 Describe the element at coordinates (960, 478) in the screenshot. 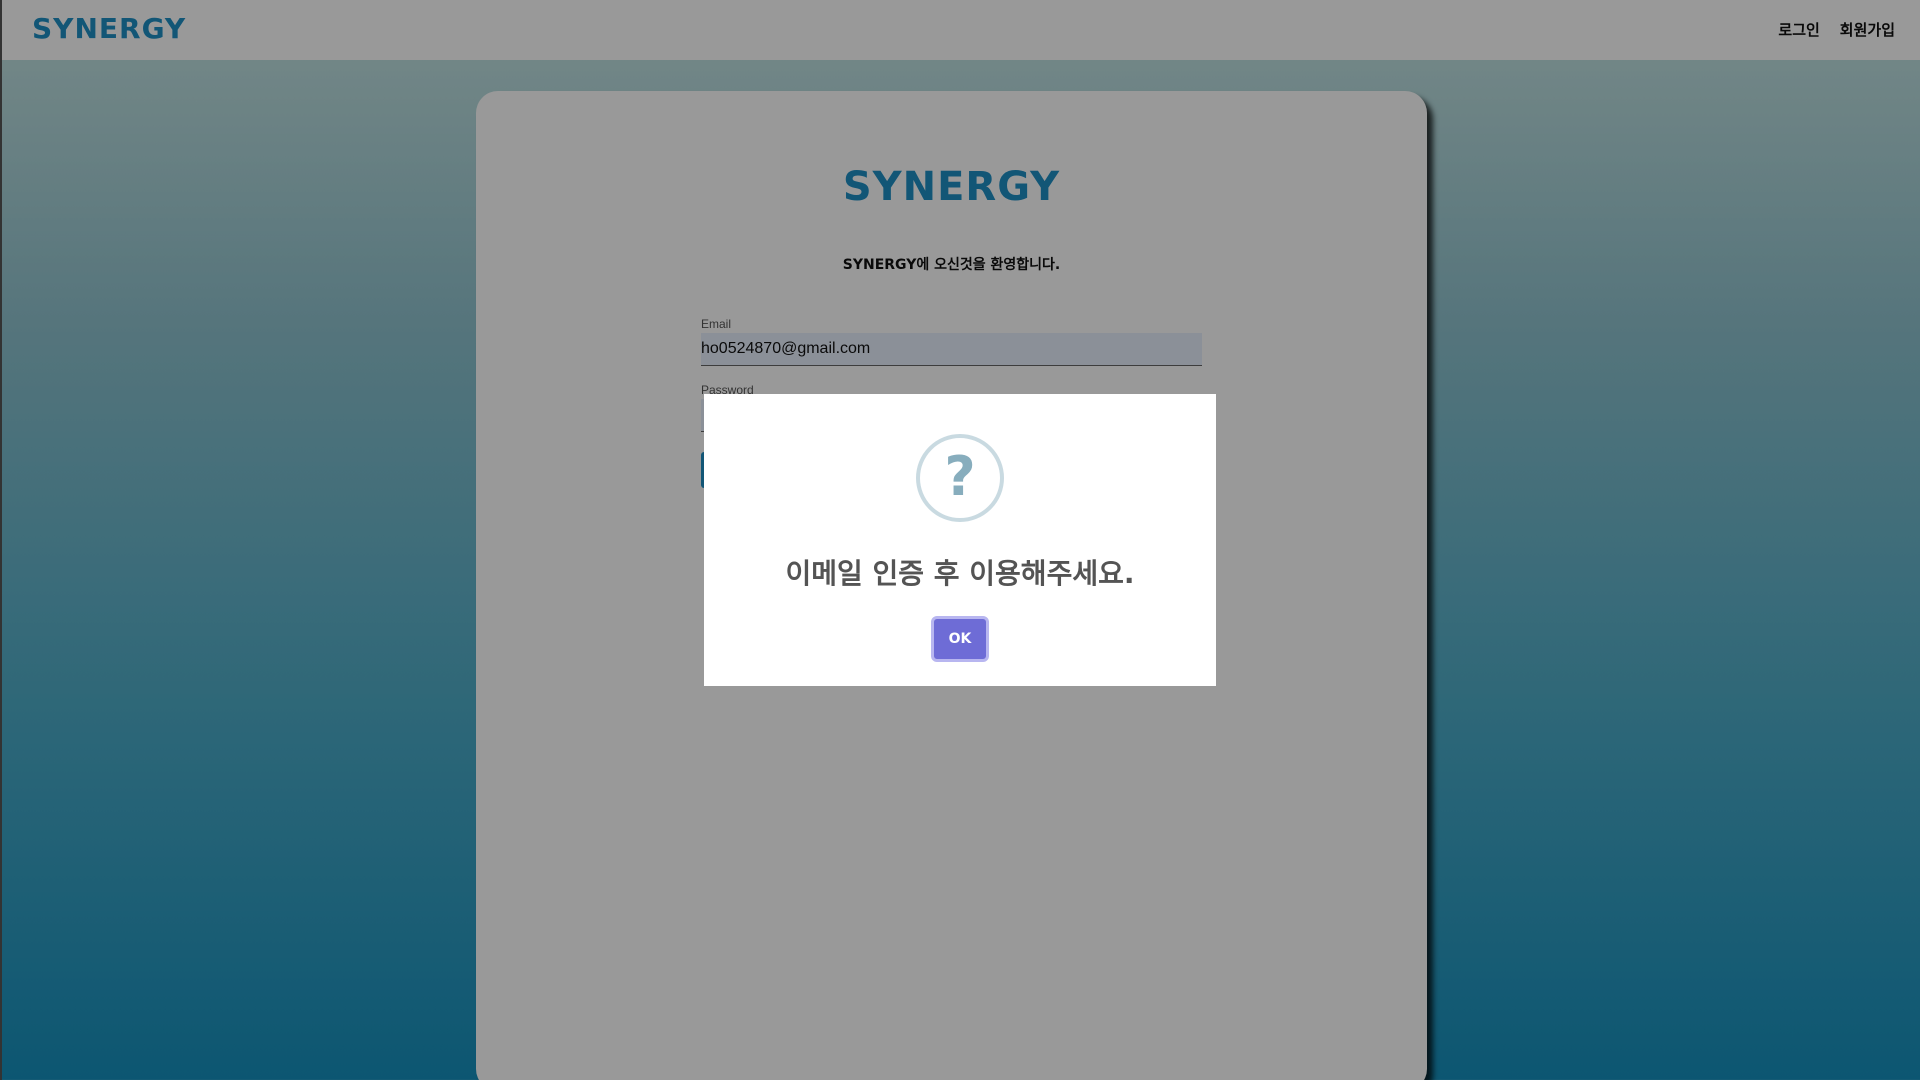

I see `question-mark-icon: ?` at that location.